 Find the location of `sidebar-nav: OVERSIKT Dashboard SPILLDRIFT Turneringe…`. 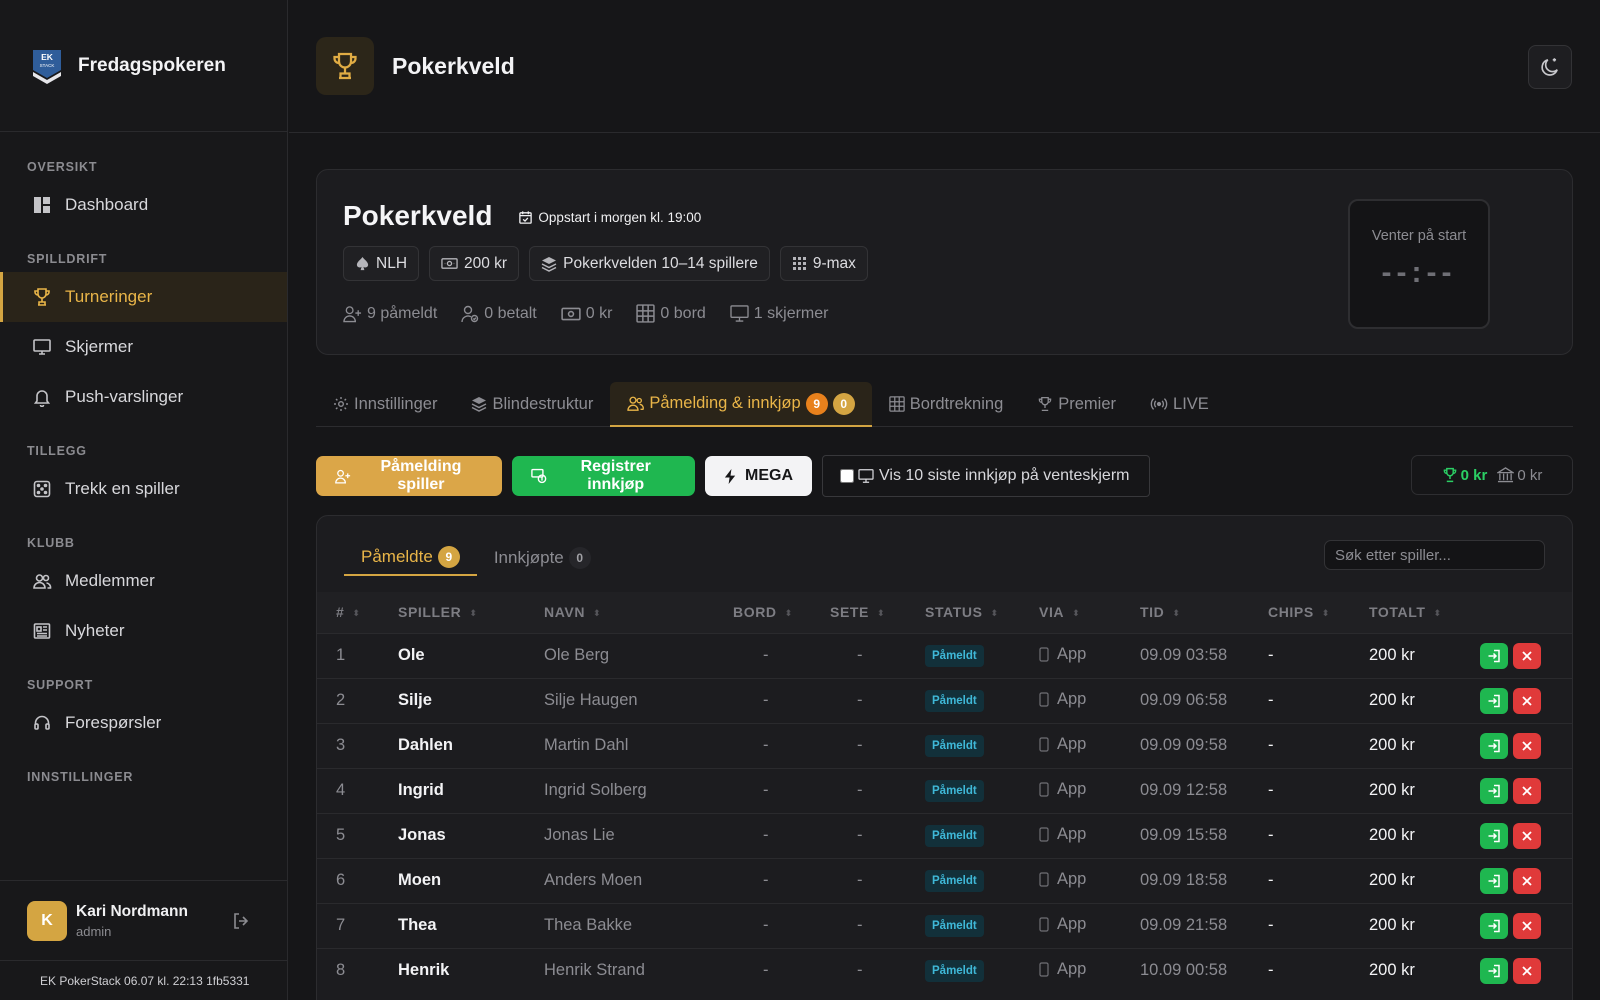

sidebar-nav: OVERSIKT Dashboard SPILLDRIFT Turneringe… is located at coordinates (143, 461).